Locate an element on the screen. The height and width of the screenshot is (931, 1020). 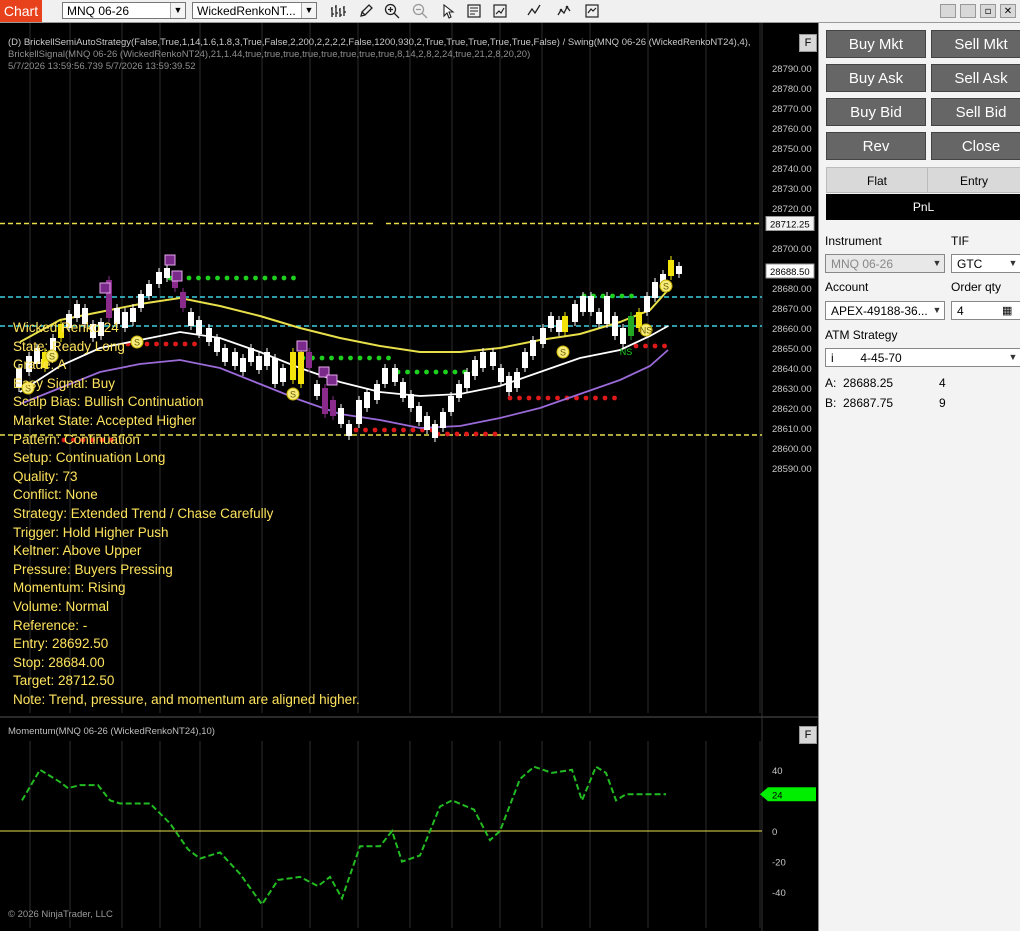
momentum-f-button: F is located at coordinates (808, 735).